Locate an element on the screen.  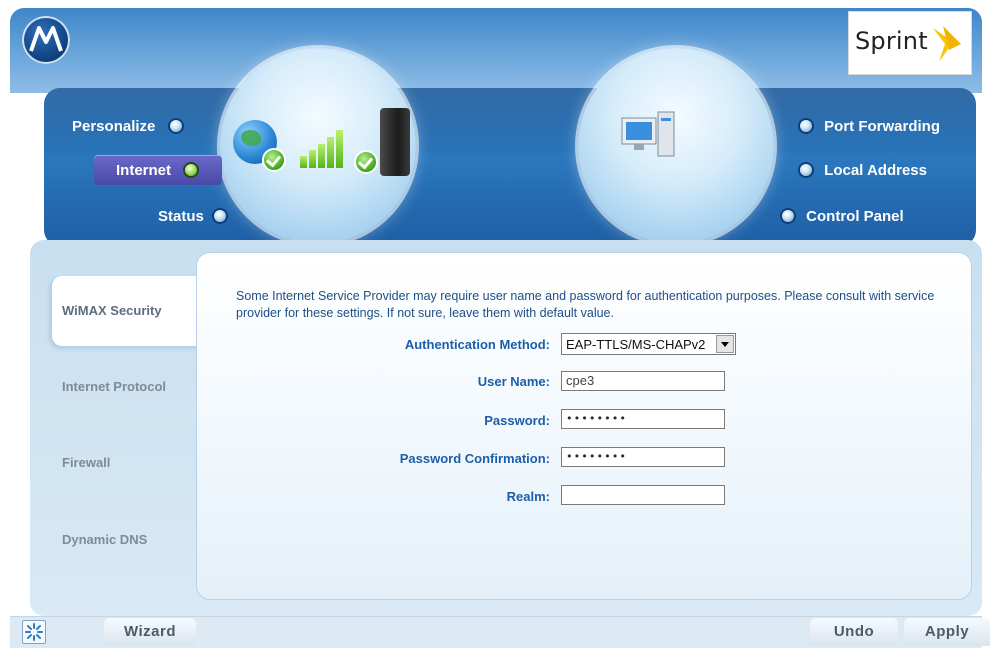
nav-local-address-label: Local Address is located at coordinates (875, 170).